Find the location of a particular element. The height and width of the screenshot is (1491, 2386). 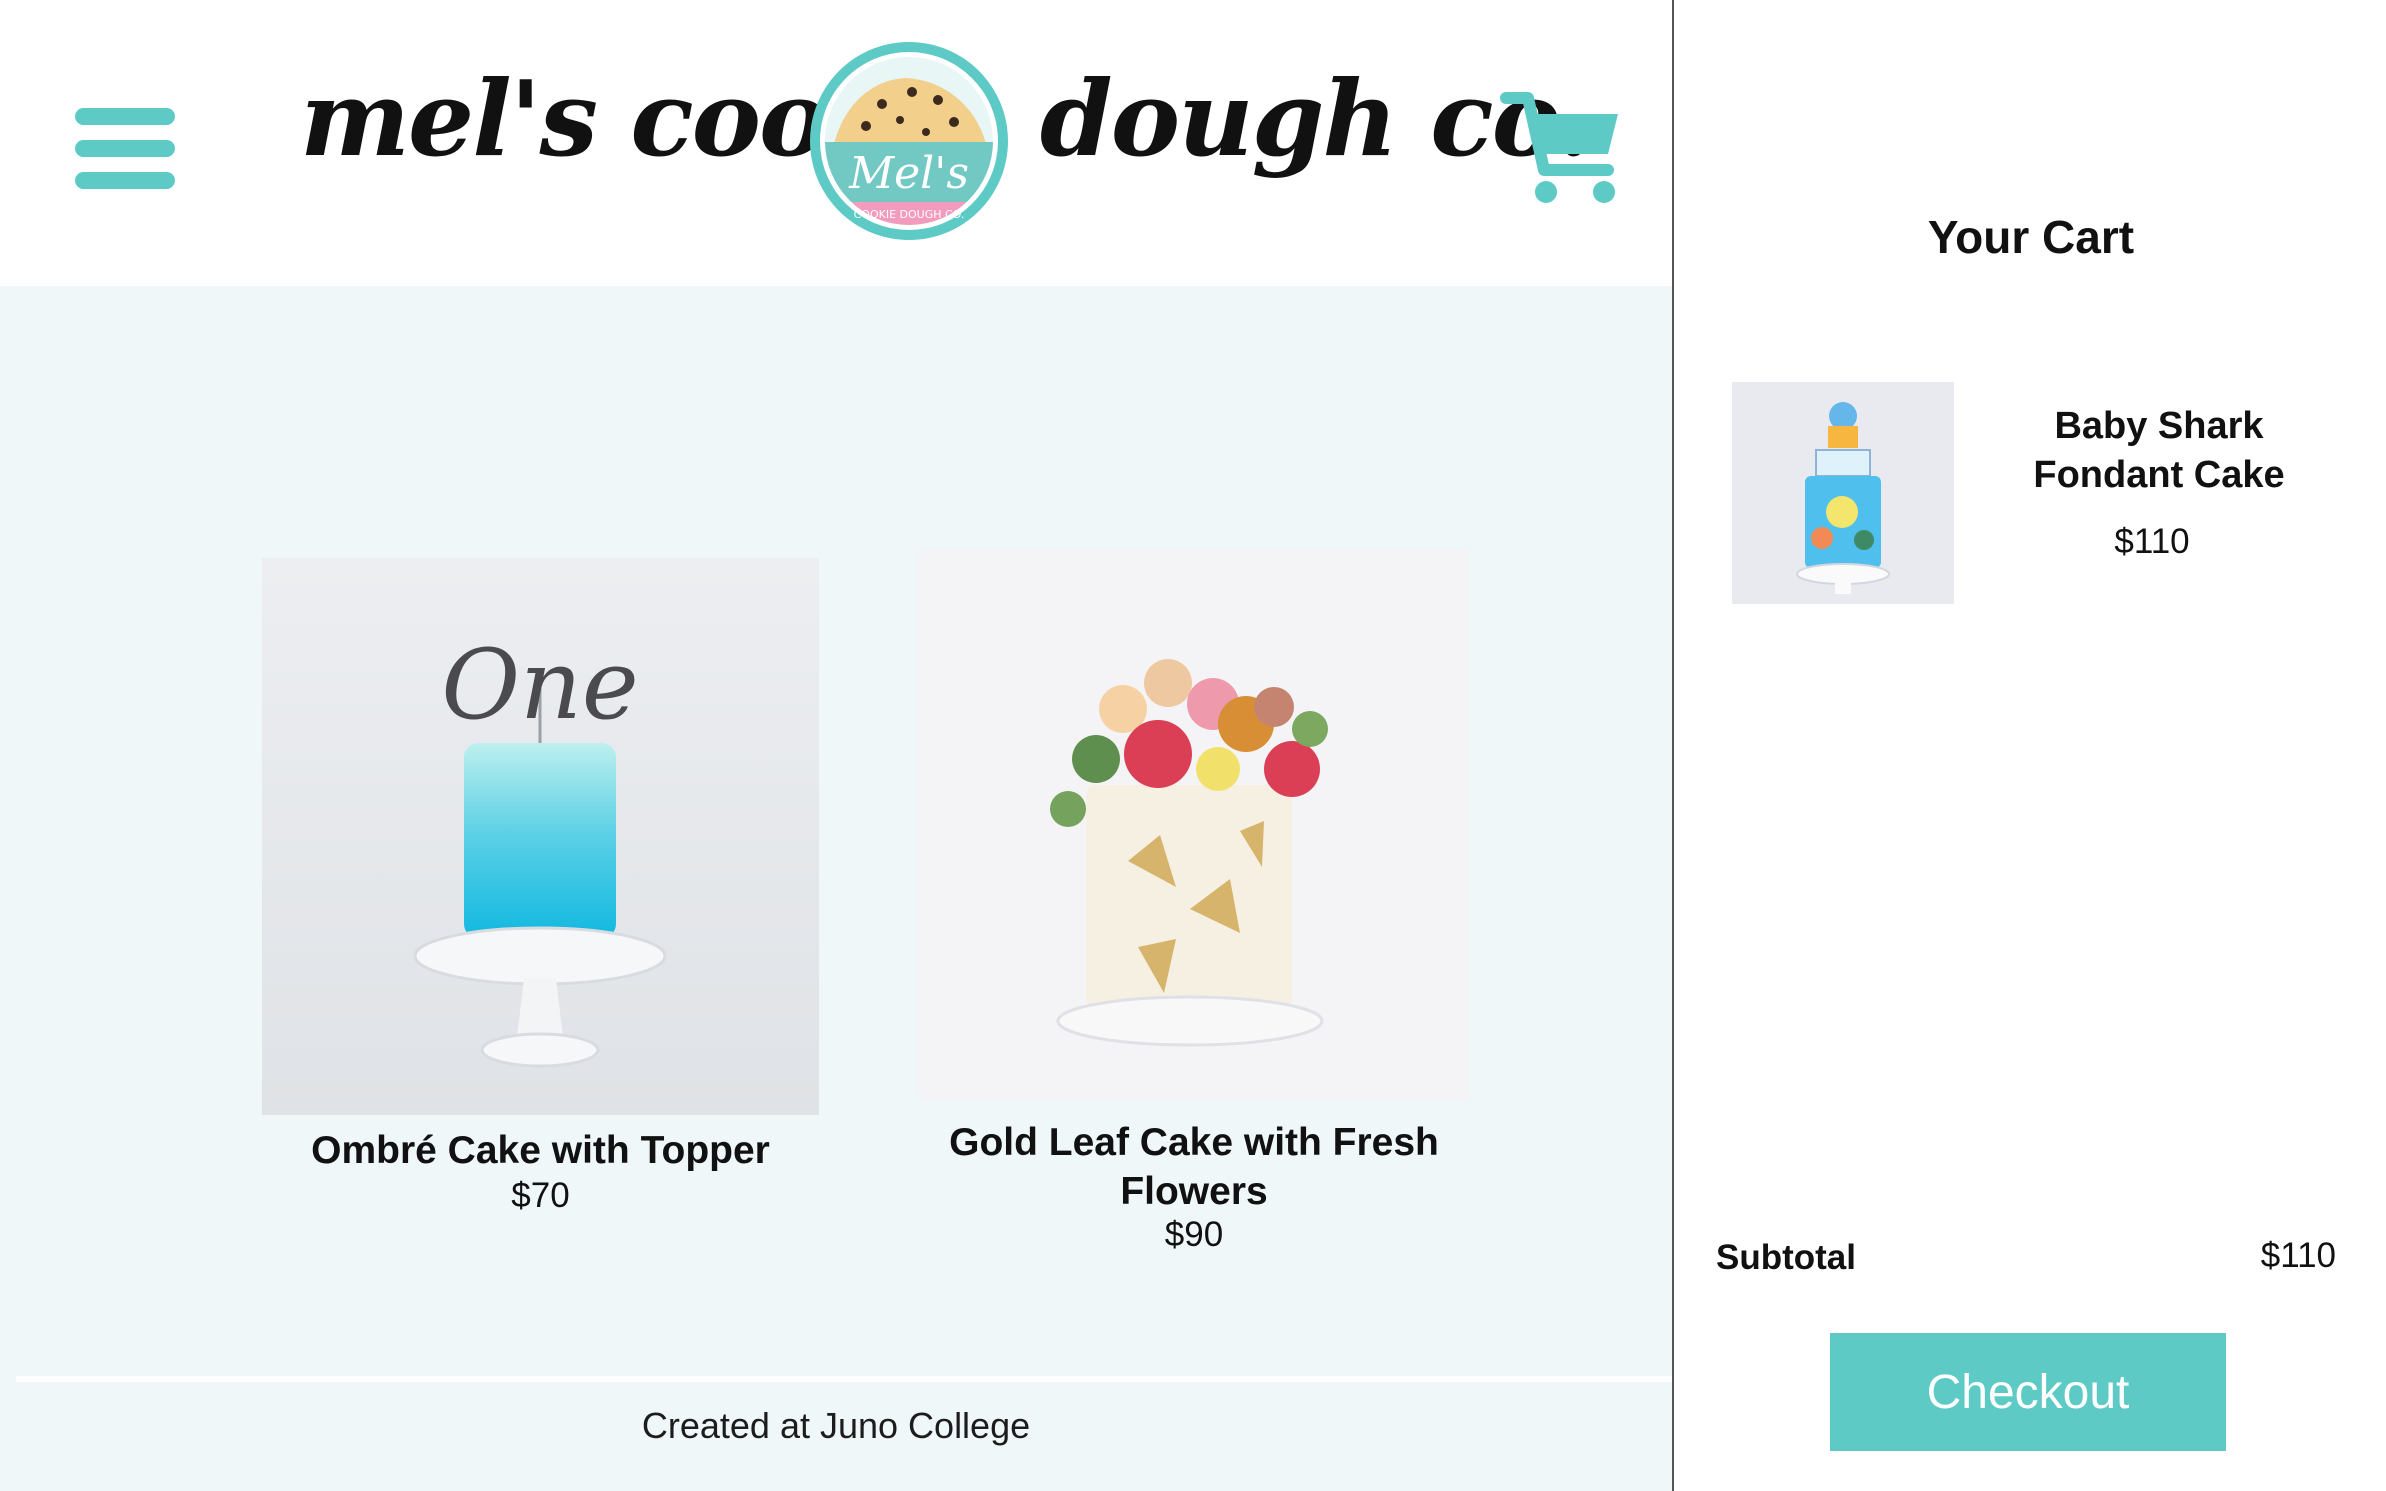

cart-item-name: Baby Shark Fondant Cake is located at coordinates (2159, 450).